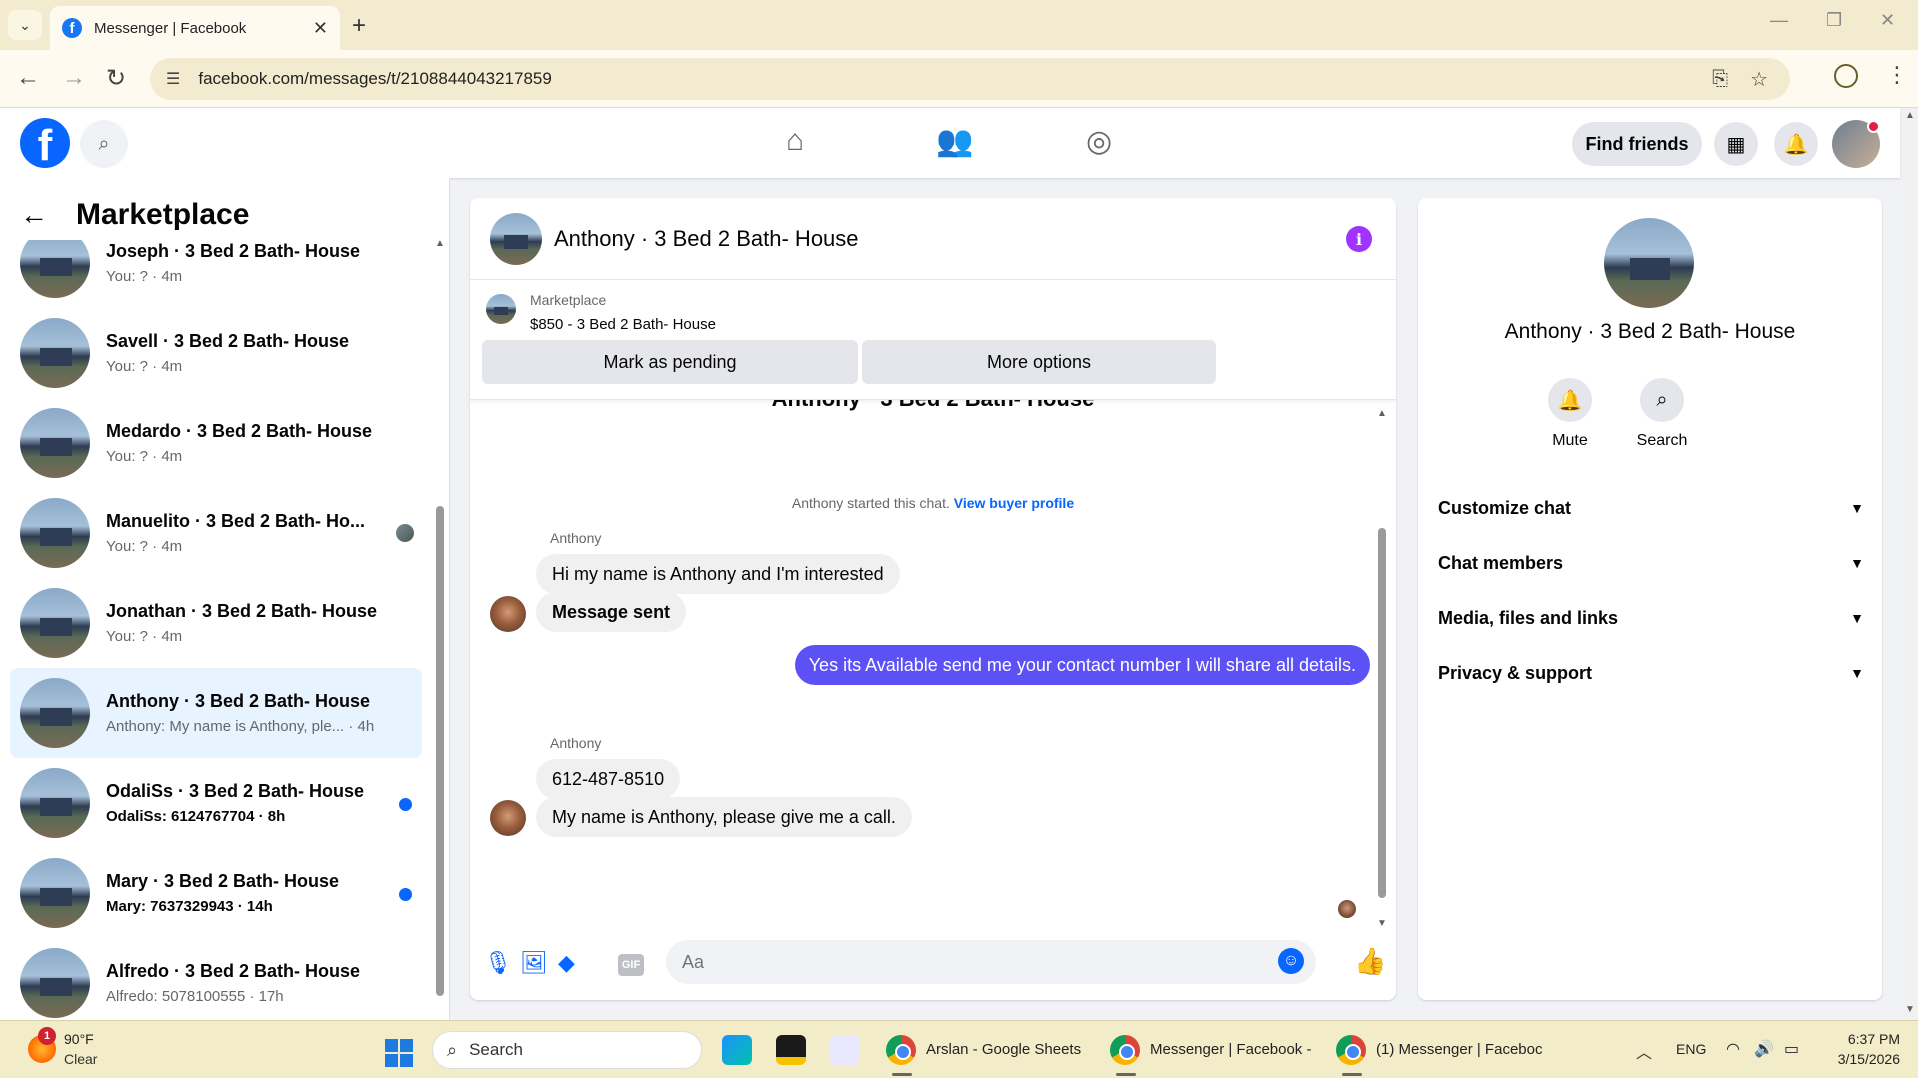  What do you see at coordinates (1651, 508) in the screenshot?
I see `customize-chat-section: Customize chat ▼` at bounding box center [1651, 508].